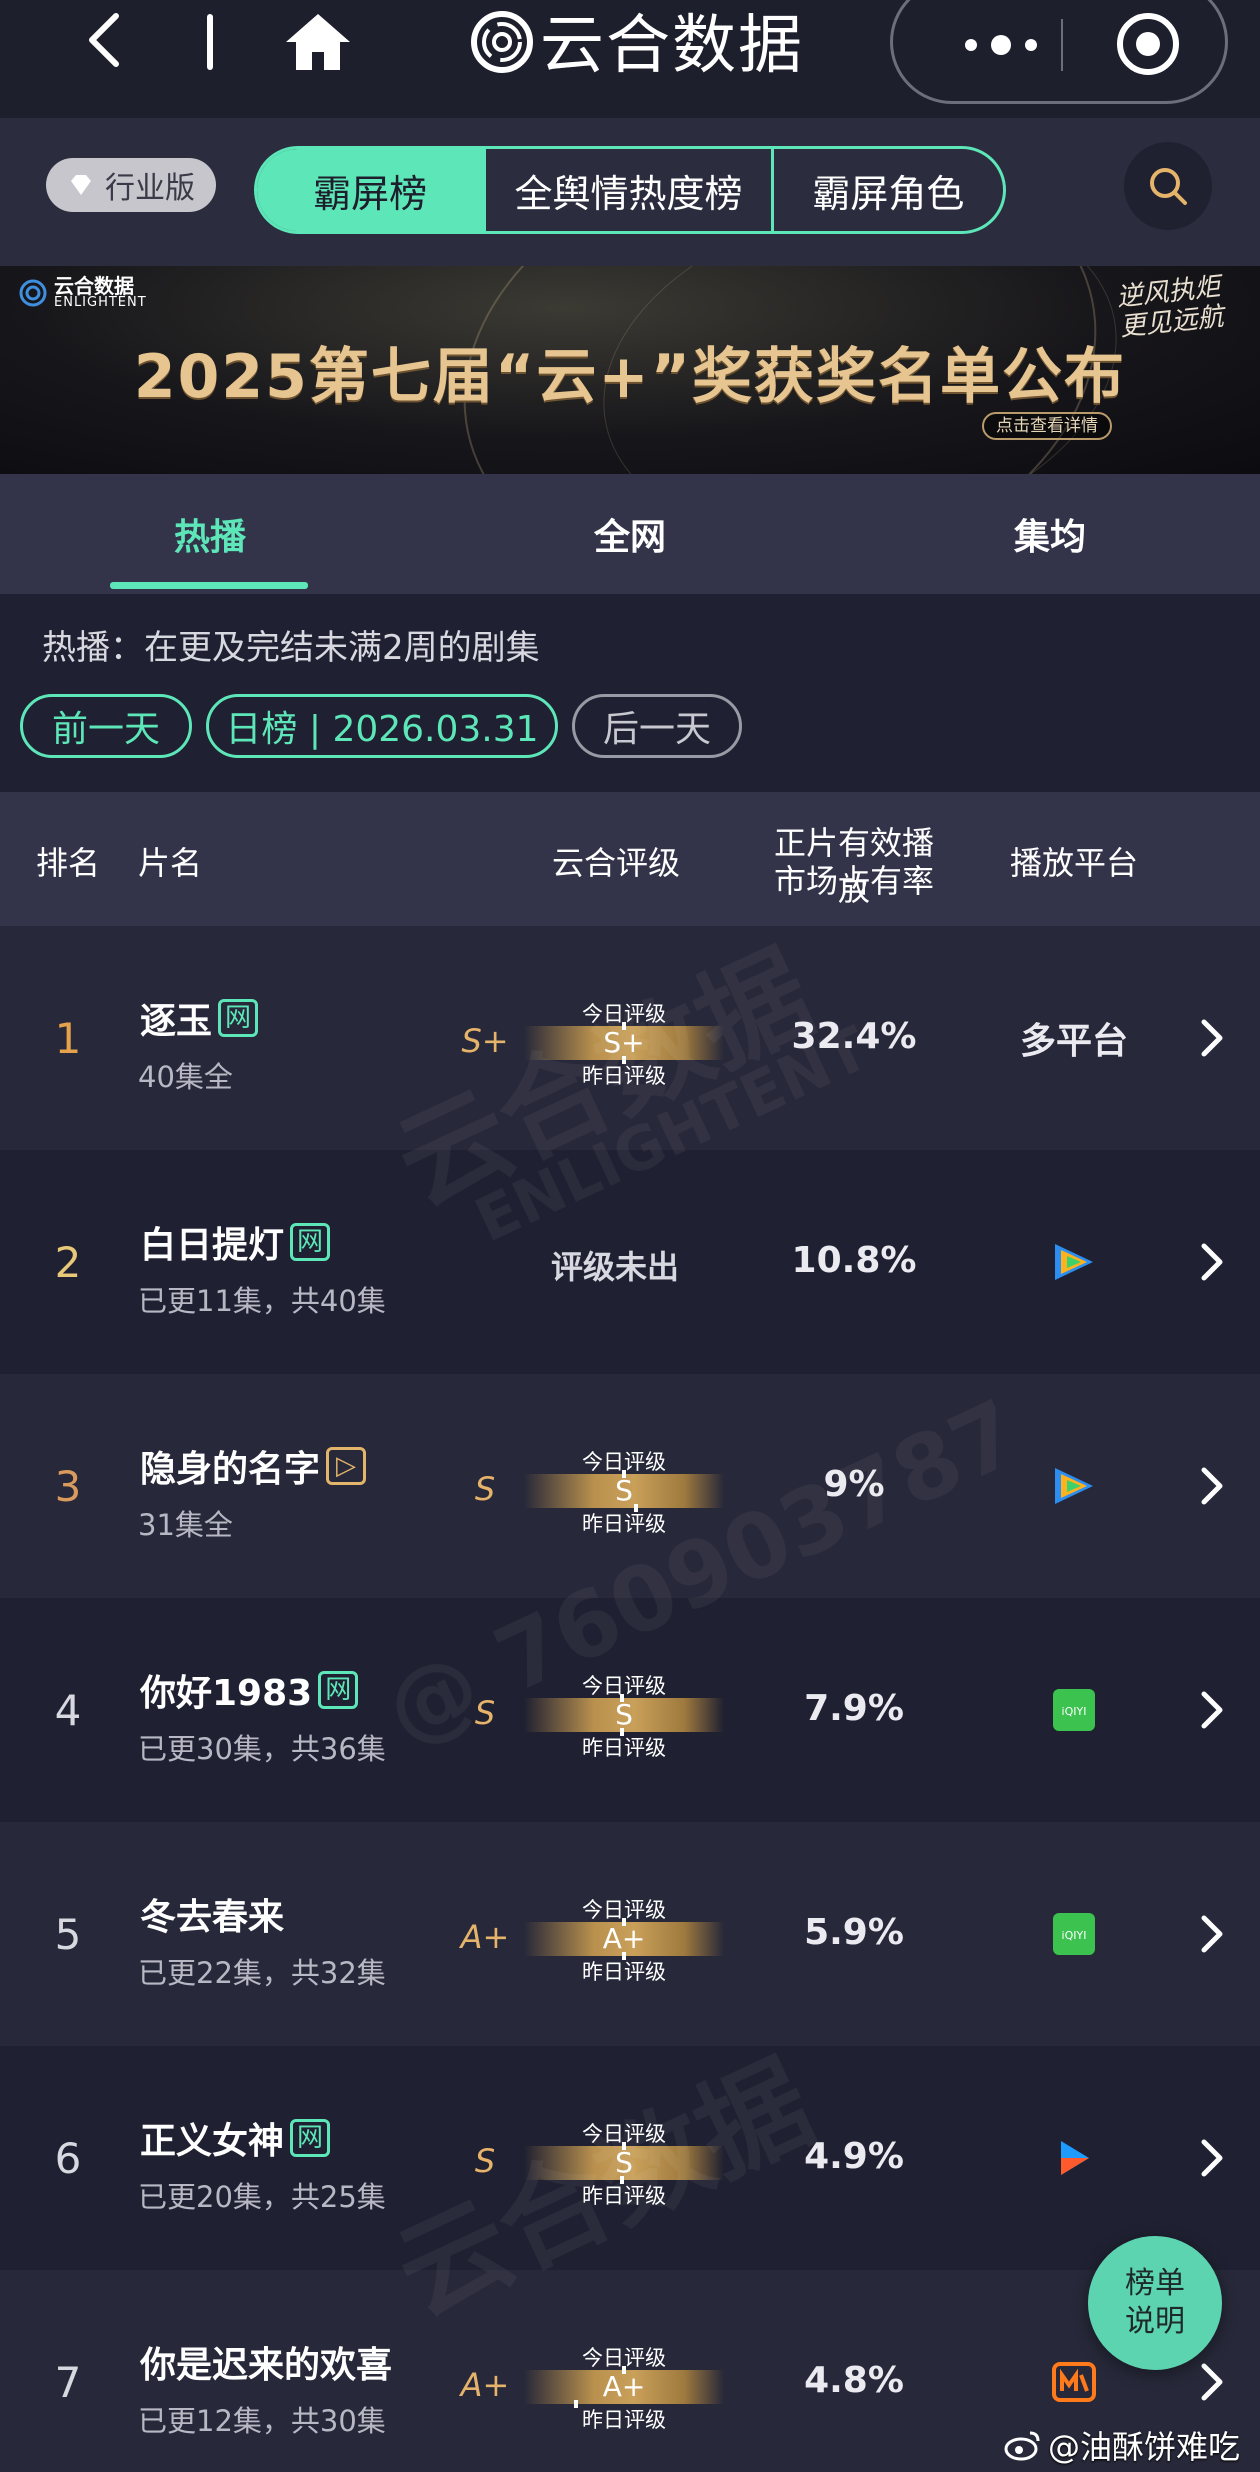  Describe the element at coordinates (108, 40) in the screenshot. I see `back-icon` at that location.